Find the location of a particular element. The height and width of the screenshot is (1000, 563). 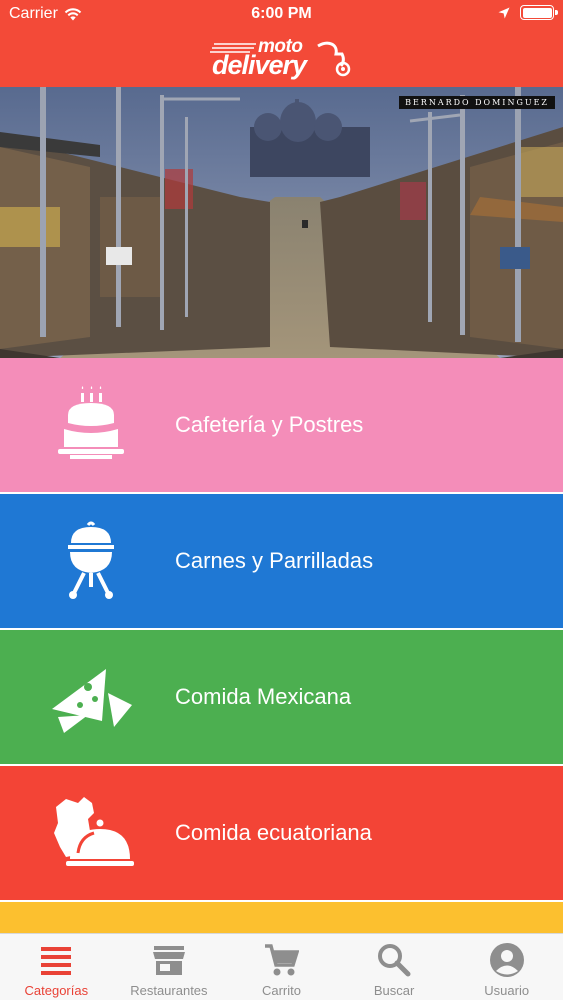

tab-usuario: Usuario is located at coordinates (506, 967).